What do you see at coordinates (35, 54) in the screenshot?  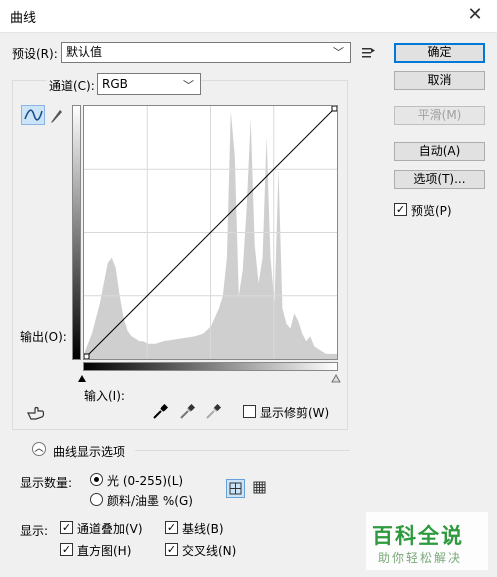 I see `preset-label: 预设(R):` at bounding box center [35, 54].